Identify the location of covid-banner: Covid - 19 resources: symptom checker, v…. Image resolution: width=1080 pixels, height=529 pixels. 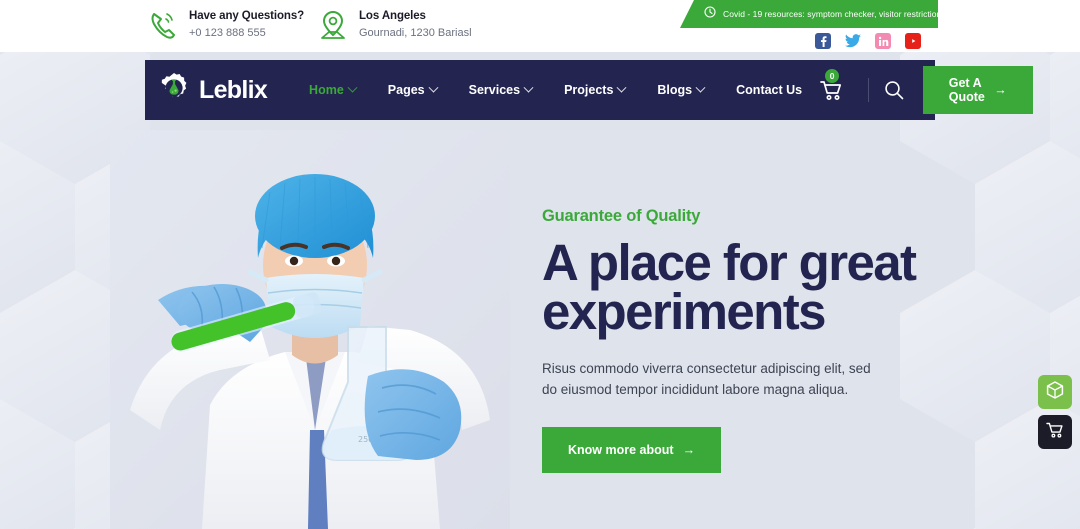
(809, 14).